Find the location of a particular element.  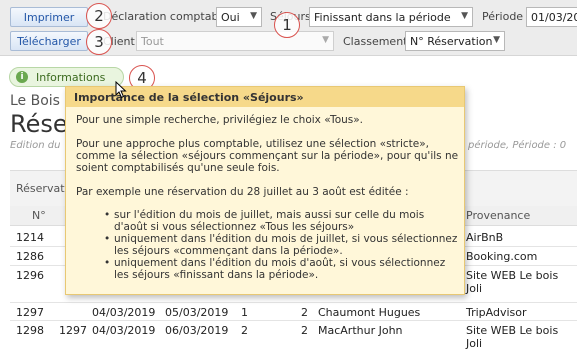

declaration-label: Déclaration comptable is located at coordinates (166, 16).